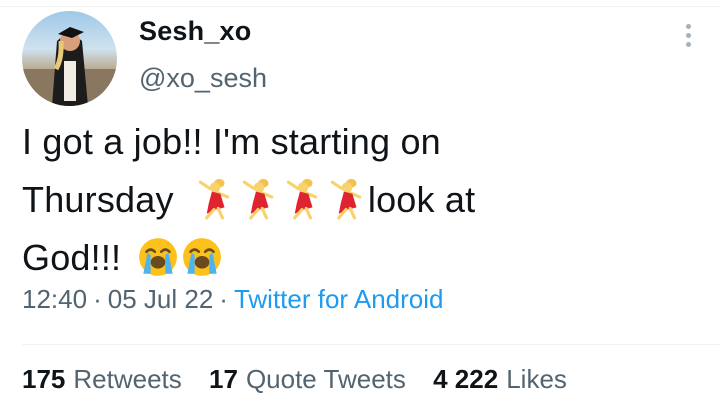 The height and width of the screenshot is (417, 720). What do you see at coordinates (325, 379) in the screenshot?
I see `quote-tweets-label: Quote Tweets` at bounding box center [325, 379].